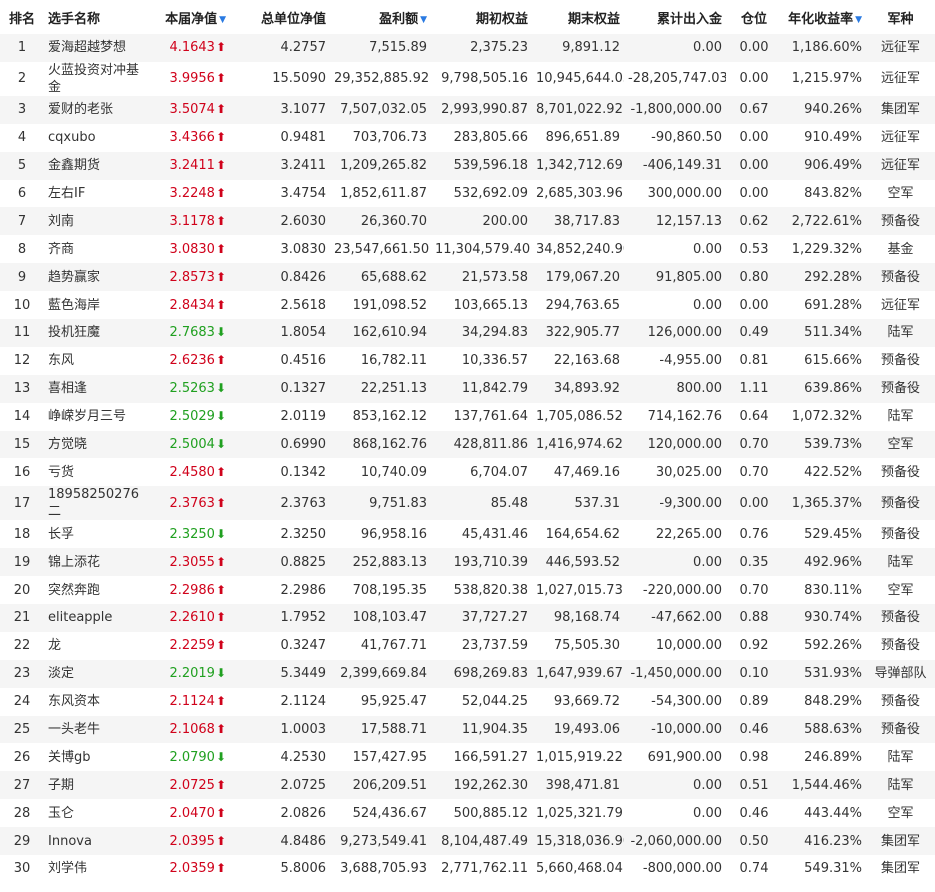 The width and height of the screenshot is (935, 892). I want to click on army-cell: 空军, so click(900, 193).